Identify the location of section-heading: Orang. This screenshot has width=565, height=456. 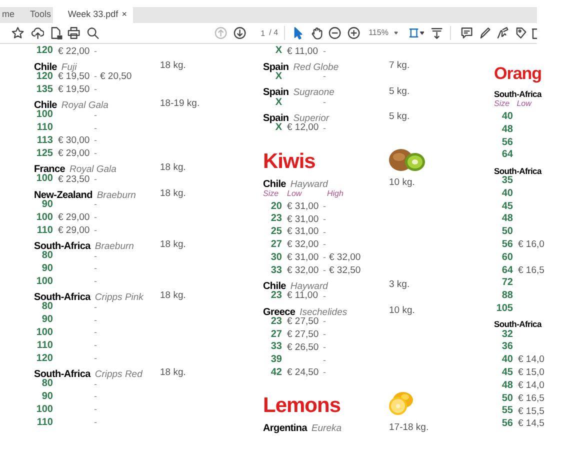
(518, 73).